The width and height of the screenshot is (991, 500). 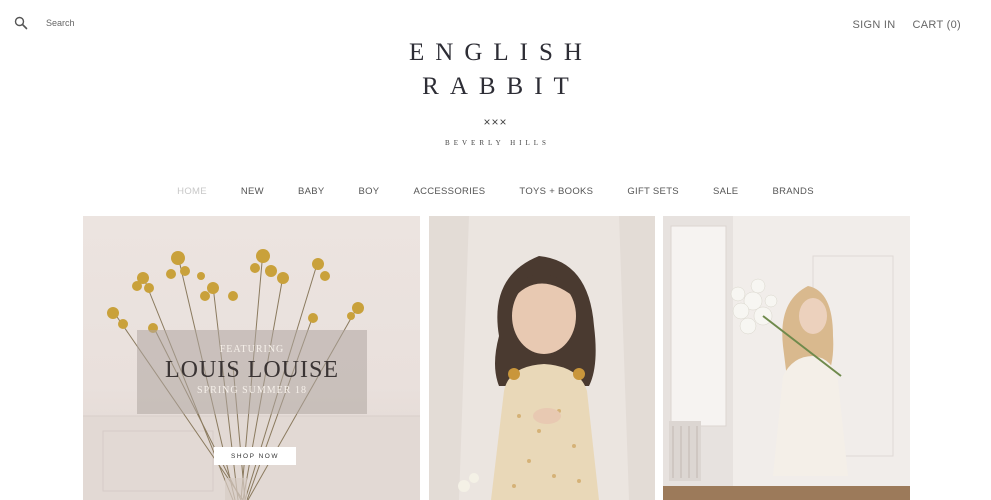 I want to click on girl-flowers-photo, so click(x=786, y=358).